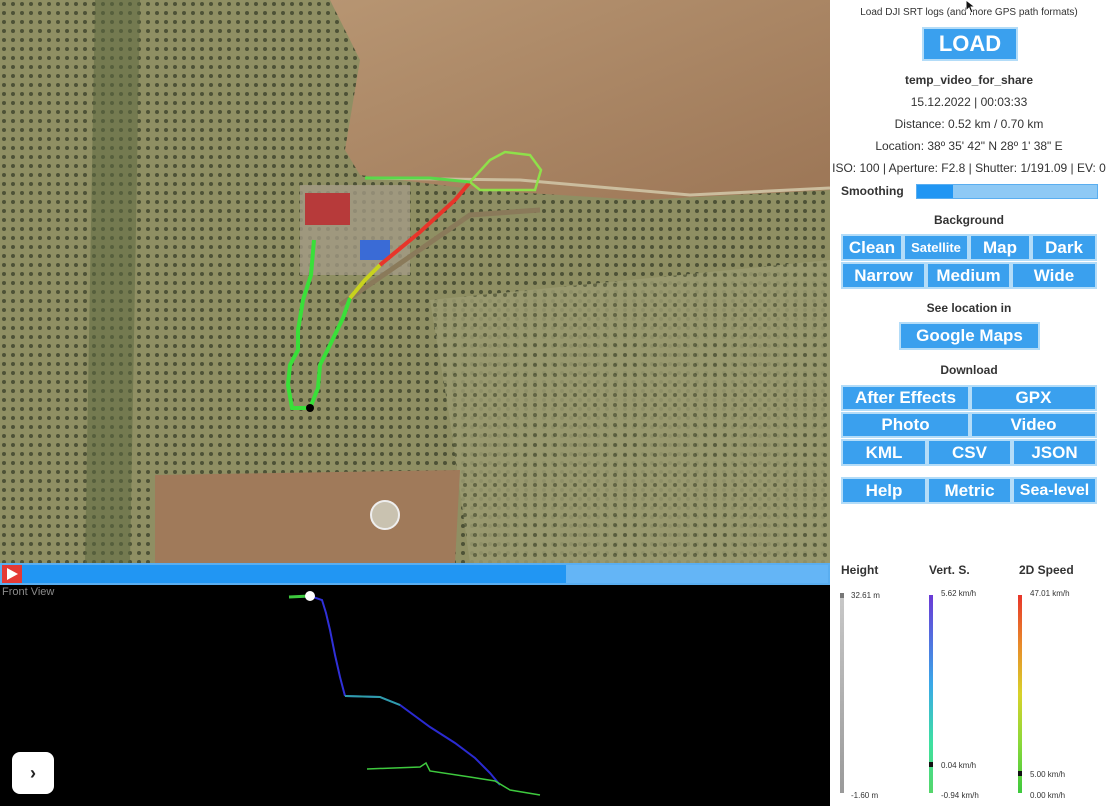 Image resolution: width=1108 pixels, height=806 pixels. What do you see at coordinates (960, 795) in the screenshot?
I see `vertical-speed-gauge-min: -0.94 km/h` at bounding box center [960, 795].